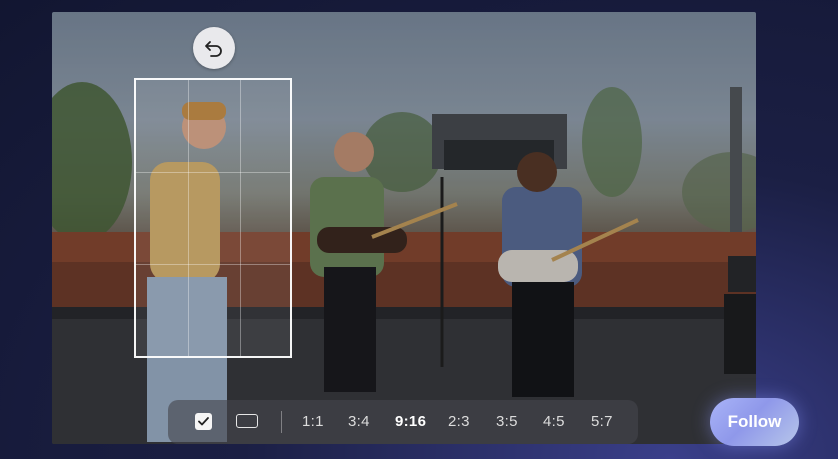  Describe the element at coordinates (554, 421) in the screenshot. I see `ratio-option-4-5: 4:5` at that location.